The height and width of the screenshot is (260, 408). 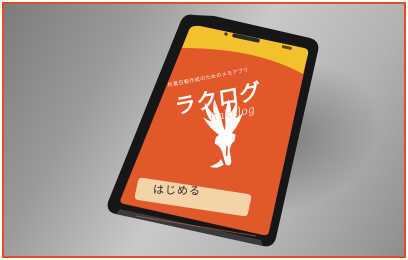 What do you see at coordinates (226, 34) in the screenshot?
I see `camera-icon` at bounding box center [226, 34].